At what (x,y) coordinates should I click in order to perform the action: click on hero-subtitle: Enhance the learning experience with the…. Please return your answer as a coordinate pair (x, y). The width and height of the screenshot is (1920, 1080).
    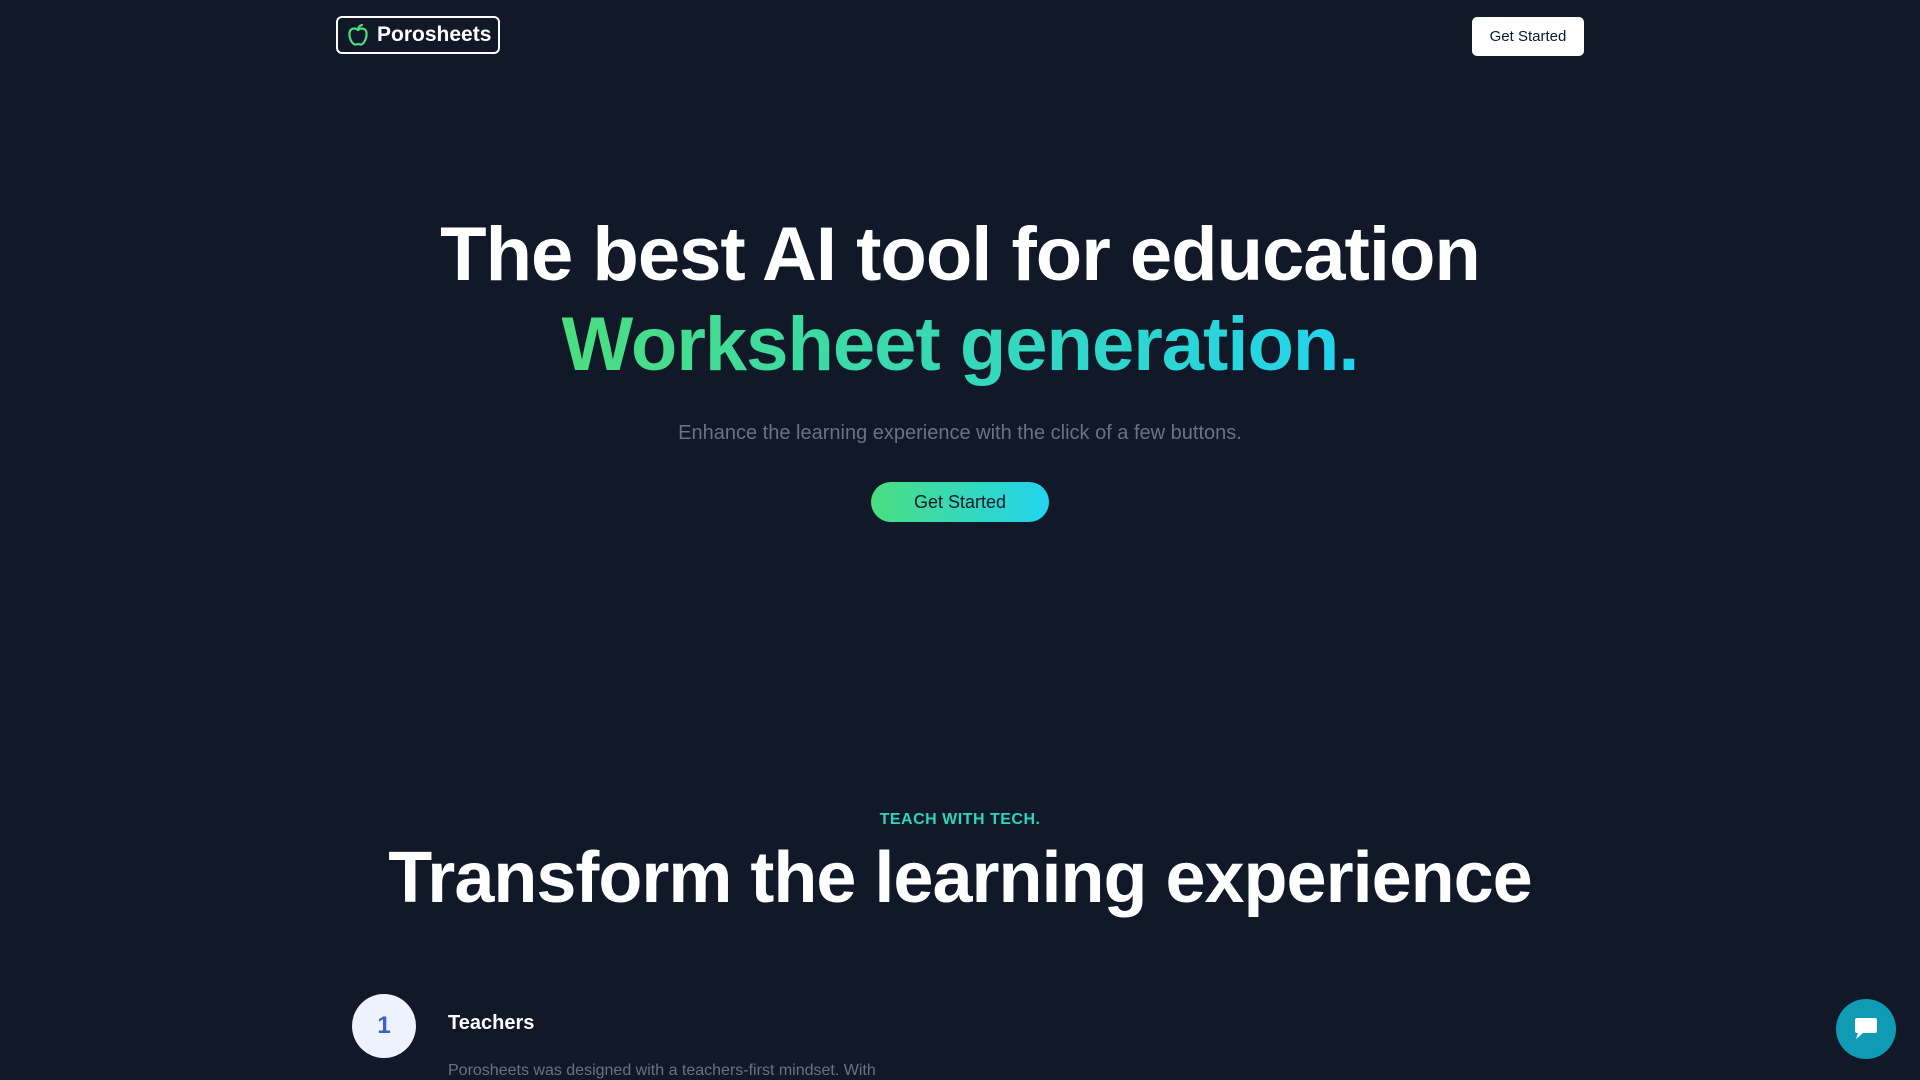
    Looking at the image, I should click on (960, 433).